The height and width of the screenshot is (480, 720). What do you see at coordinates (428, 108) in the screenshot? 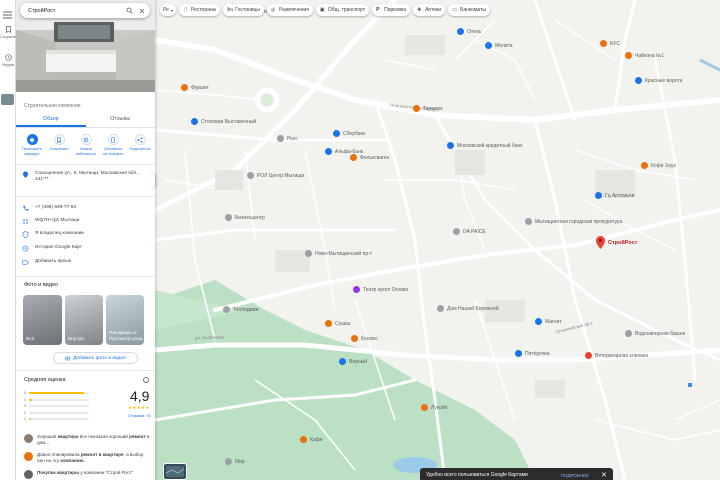
I see `poi: Теремок` at bounding box center [428, 108].